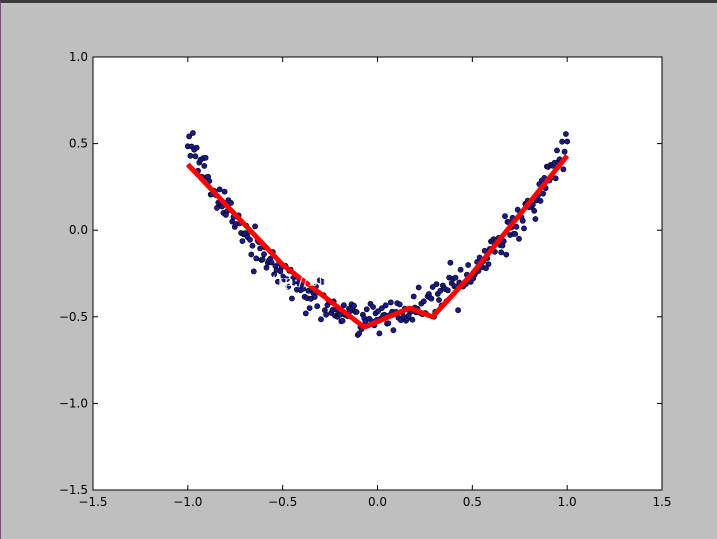 The width and height of the screenshot is (717, 539). I want to click on x-tick-label: −1.5, so click(92, 502).